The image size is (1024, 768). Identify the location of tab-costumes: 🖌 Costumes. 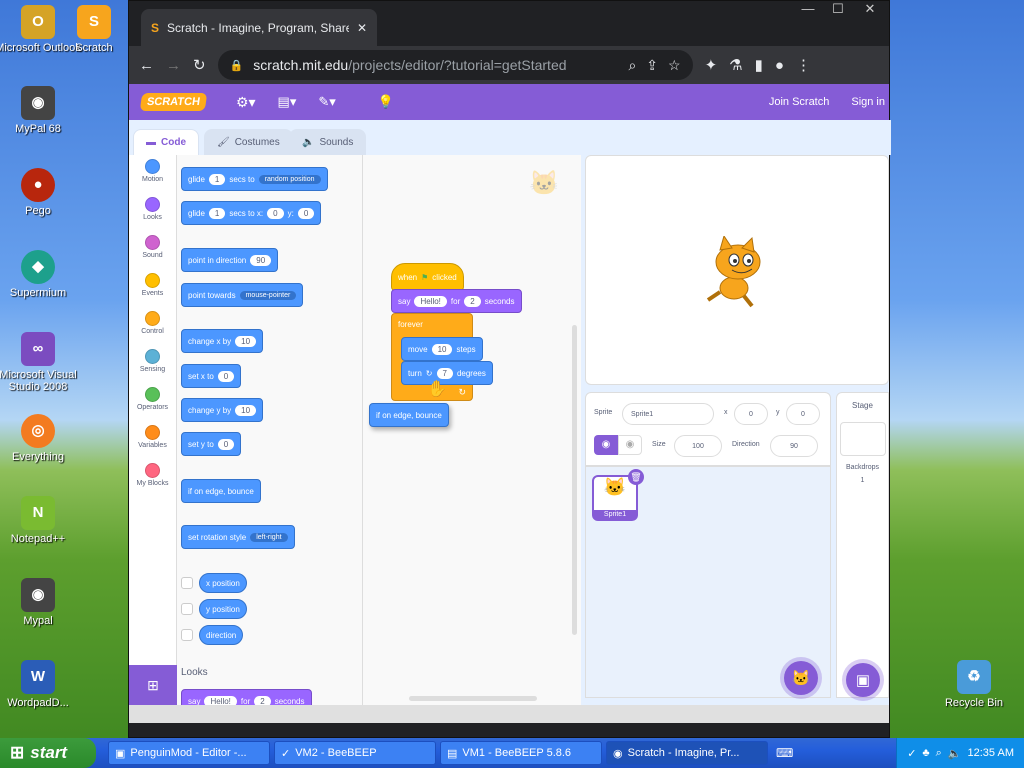
(248, 142).